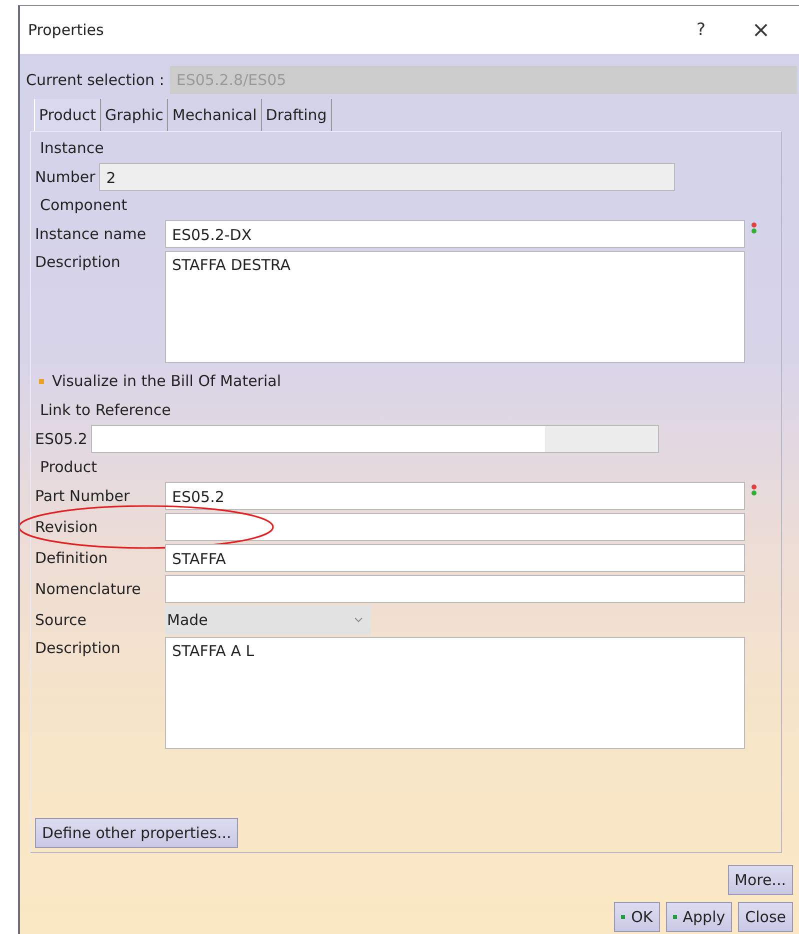  I want to click on chevron-icon, so click(358, 620).